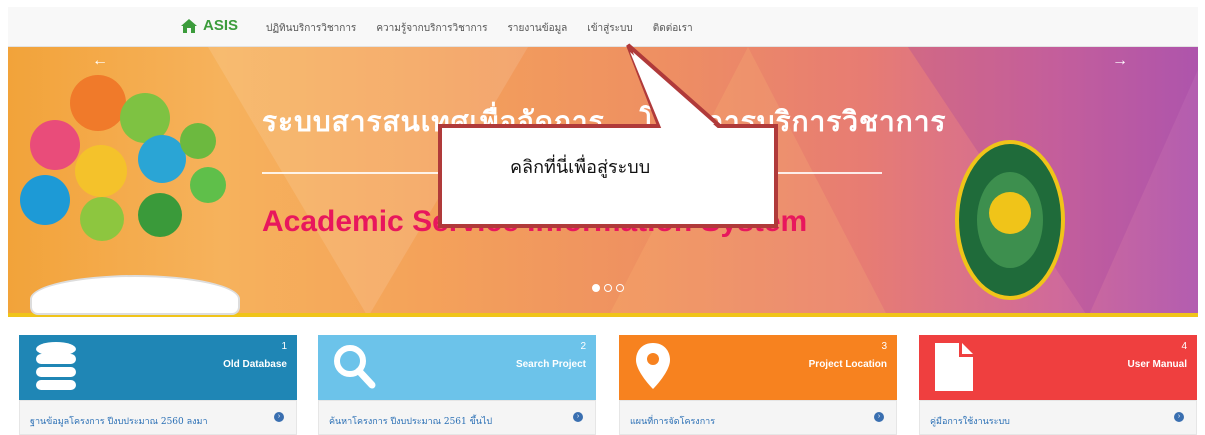 The image size is (1205, 435). What do you see at coordinates (970, 421) in the screenshot?
I see `card-link: คู่มือการใช้งานระบบ` at bounding box center [970, 421].